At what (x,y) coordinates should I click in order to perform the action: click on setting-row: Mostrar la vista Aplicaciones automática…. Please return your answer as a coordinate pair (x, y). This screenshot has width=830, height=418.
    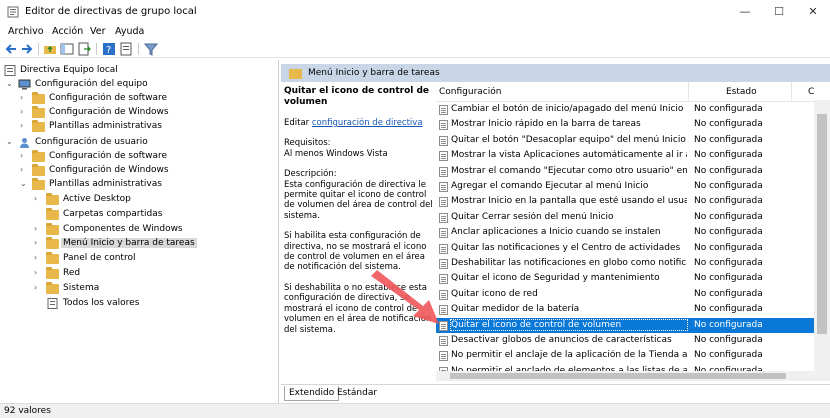
    Looking at the image, I should click on (625, 155).